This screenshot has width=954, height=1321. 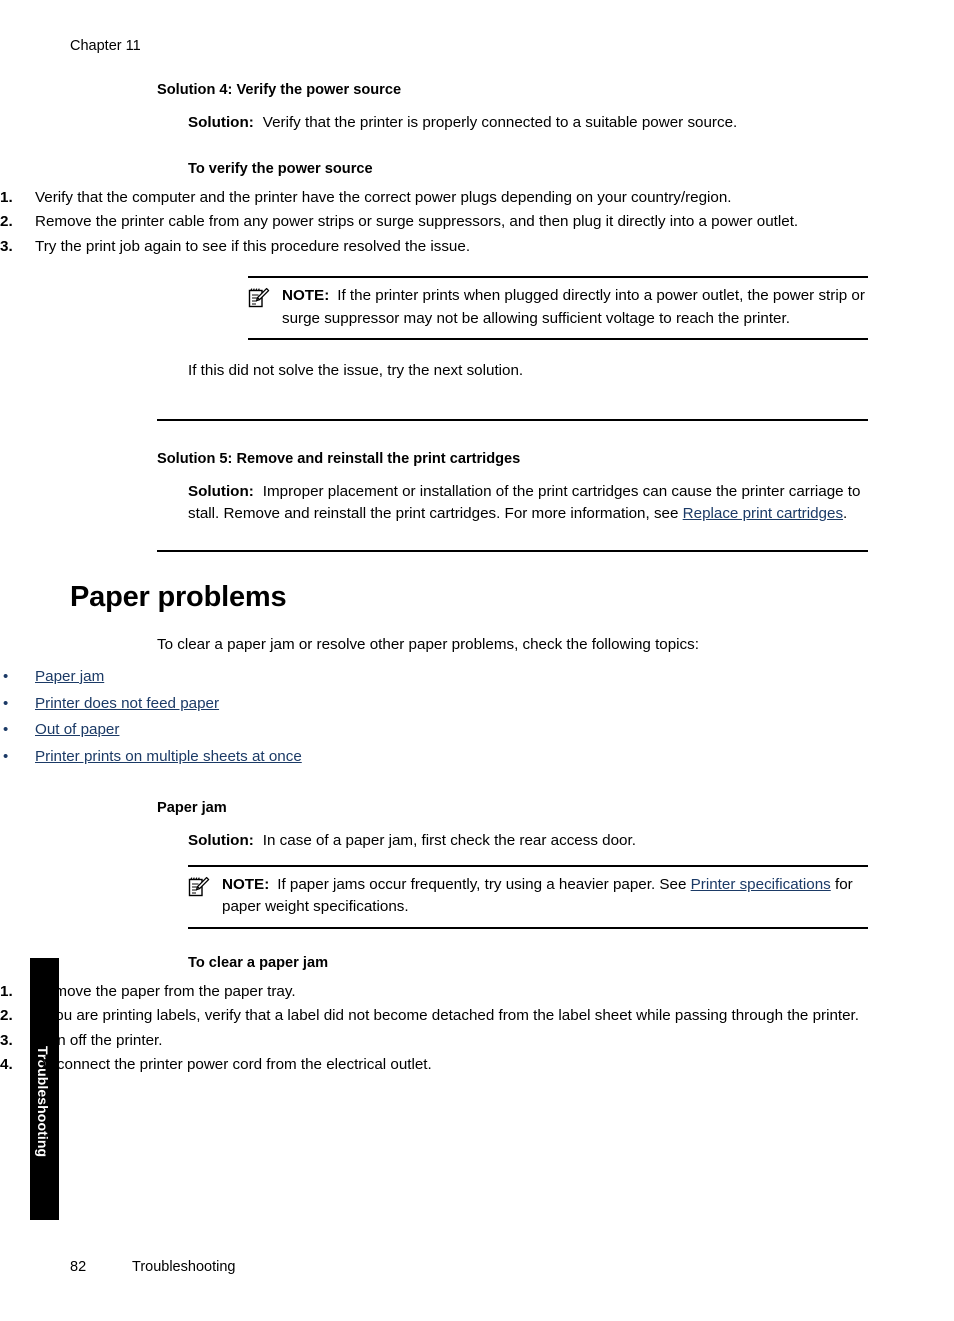 I want to click on solution-5-text-after-link: ., so click(x=845, y=513).